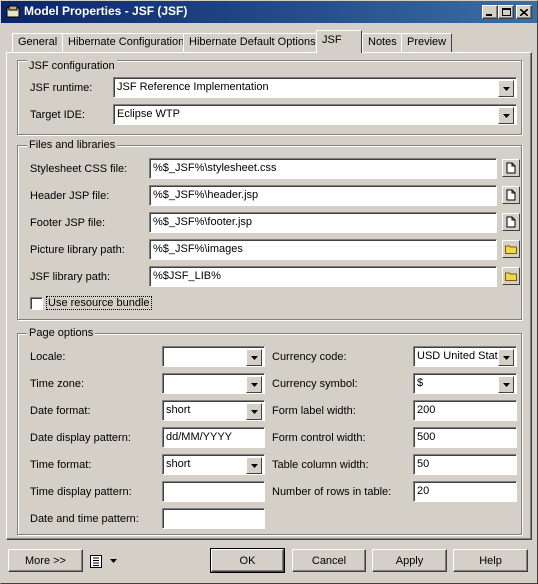 The height and width of the screenshot is (584, 538). I want to click on input-value: %$_JSF%\stylesheet.css, so click(215, 168).